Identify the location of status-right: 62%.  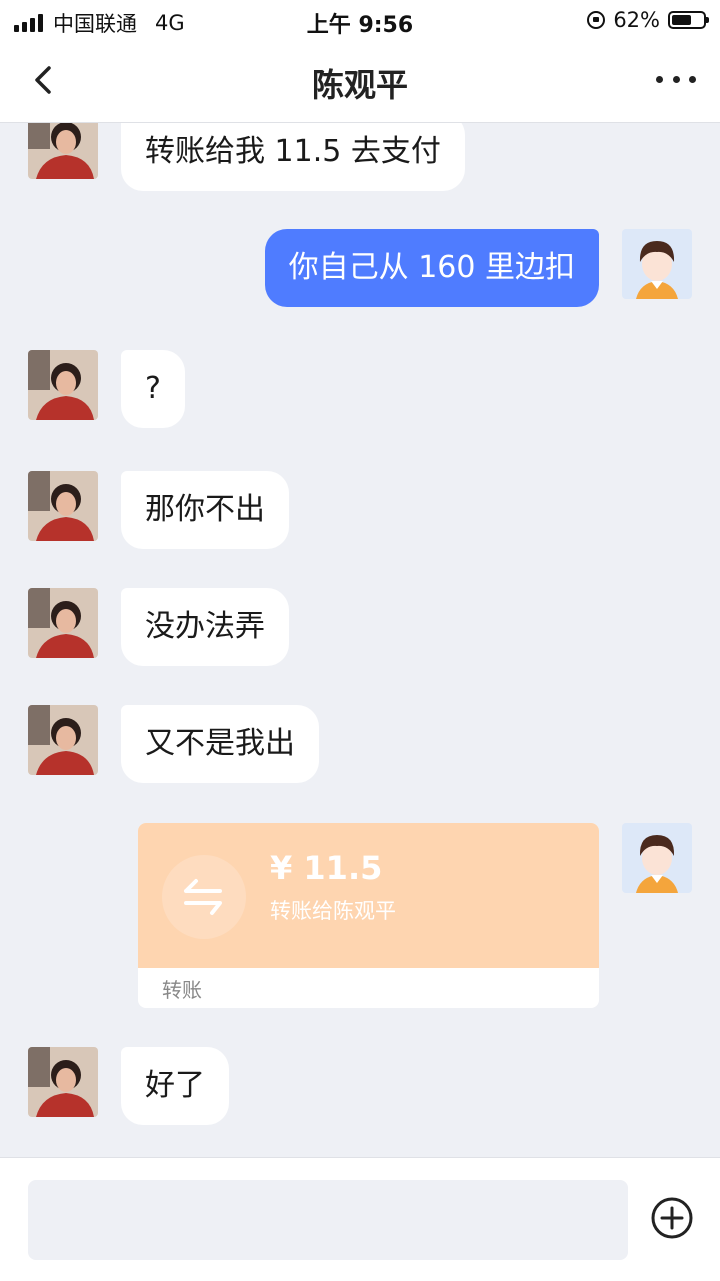
(648, 20).